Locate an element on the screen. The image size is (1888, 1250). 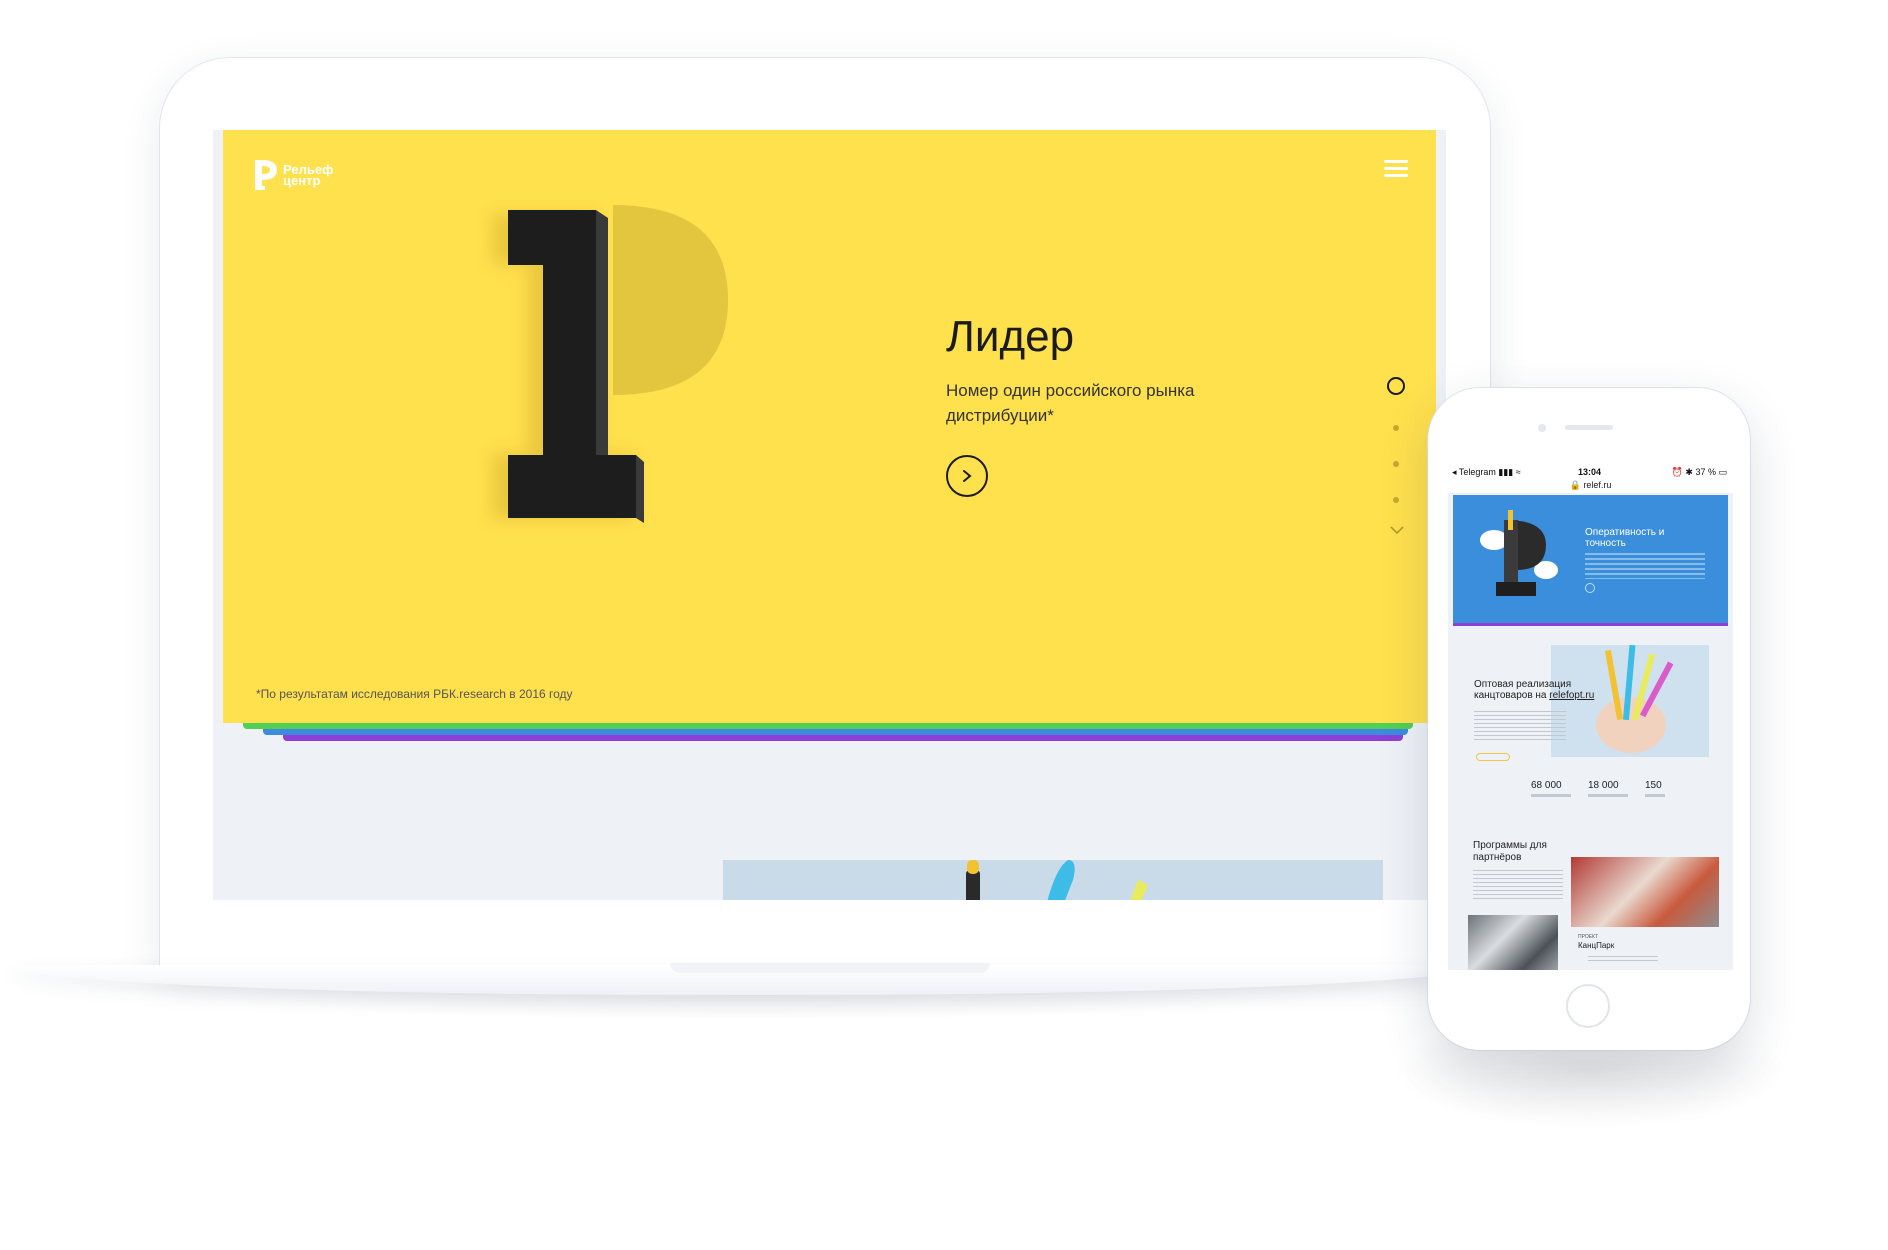
mobile-project-caption: ПРОЕКТ is located at coordinates (1588, 937).